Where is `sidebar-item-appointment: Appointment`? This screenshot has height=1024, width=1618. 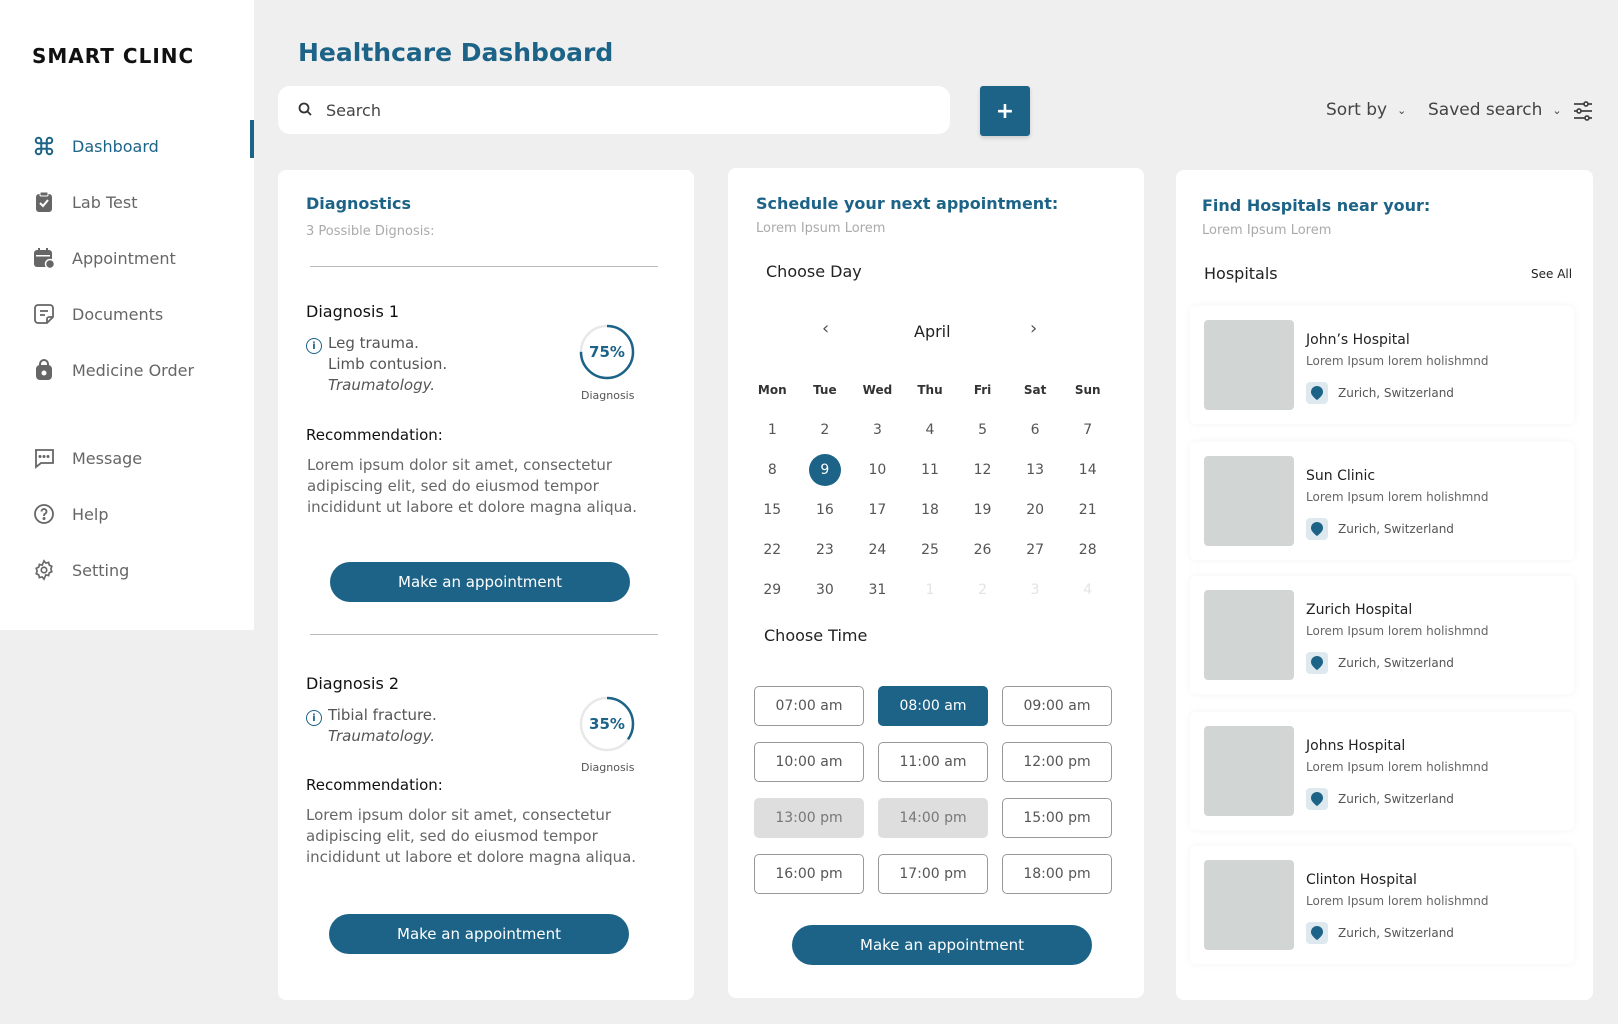 sidebar-item-appointment: Appointment is located at coordinates (127, 258).